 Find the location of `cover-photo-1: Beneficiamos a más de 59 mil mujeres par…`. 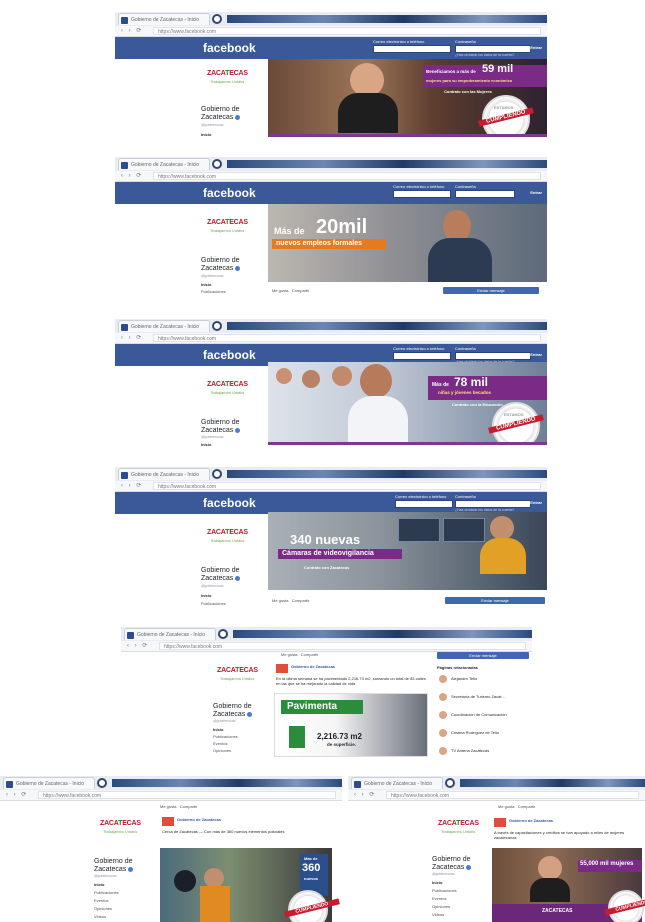

cover-photo-1: Beneficiamos a más de 59 mil mujeres par… is located at coordinates (407, 98).